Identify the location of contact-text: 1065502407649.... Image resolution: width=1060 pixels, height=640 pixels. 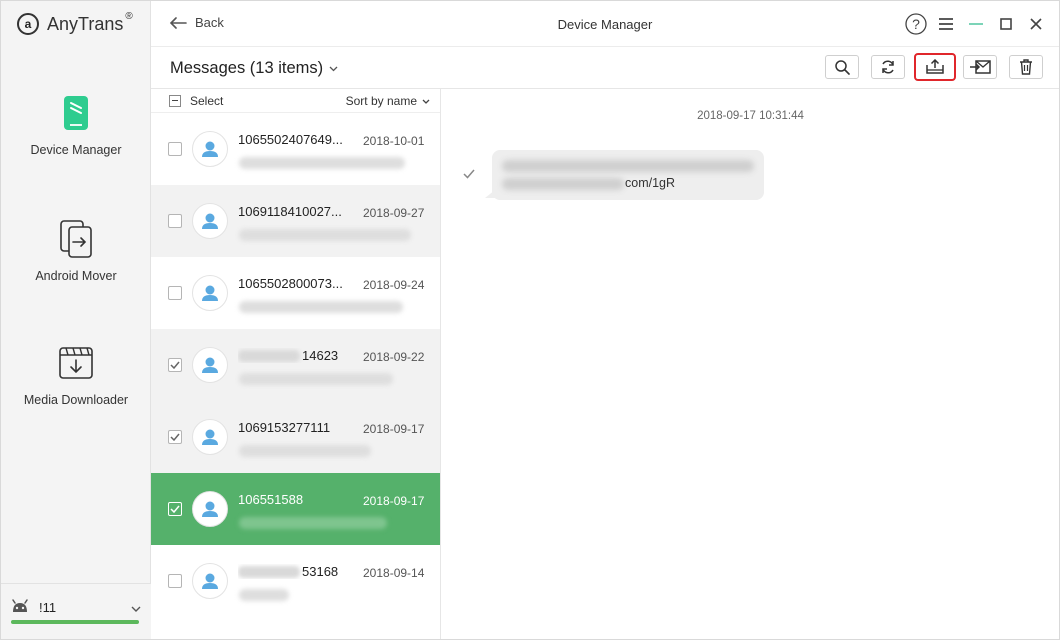
(290, 139).